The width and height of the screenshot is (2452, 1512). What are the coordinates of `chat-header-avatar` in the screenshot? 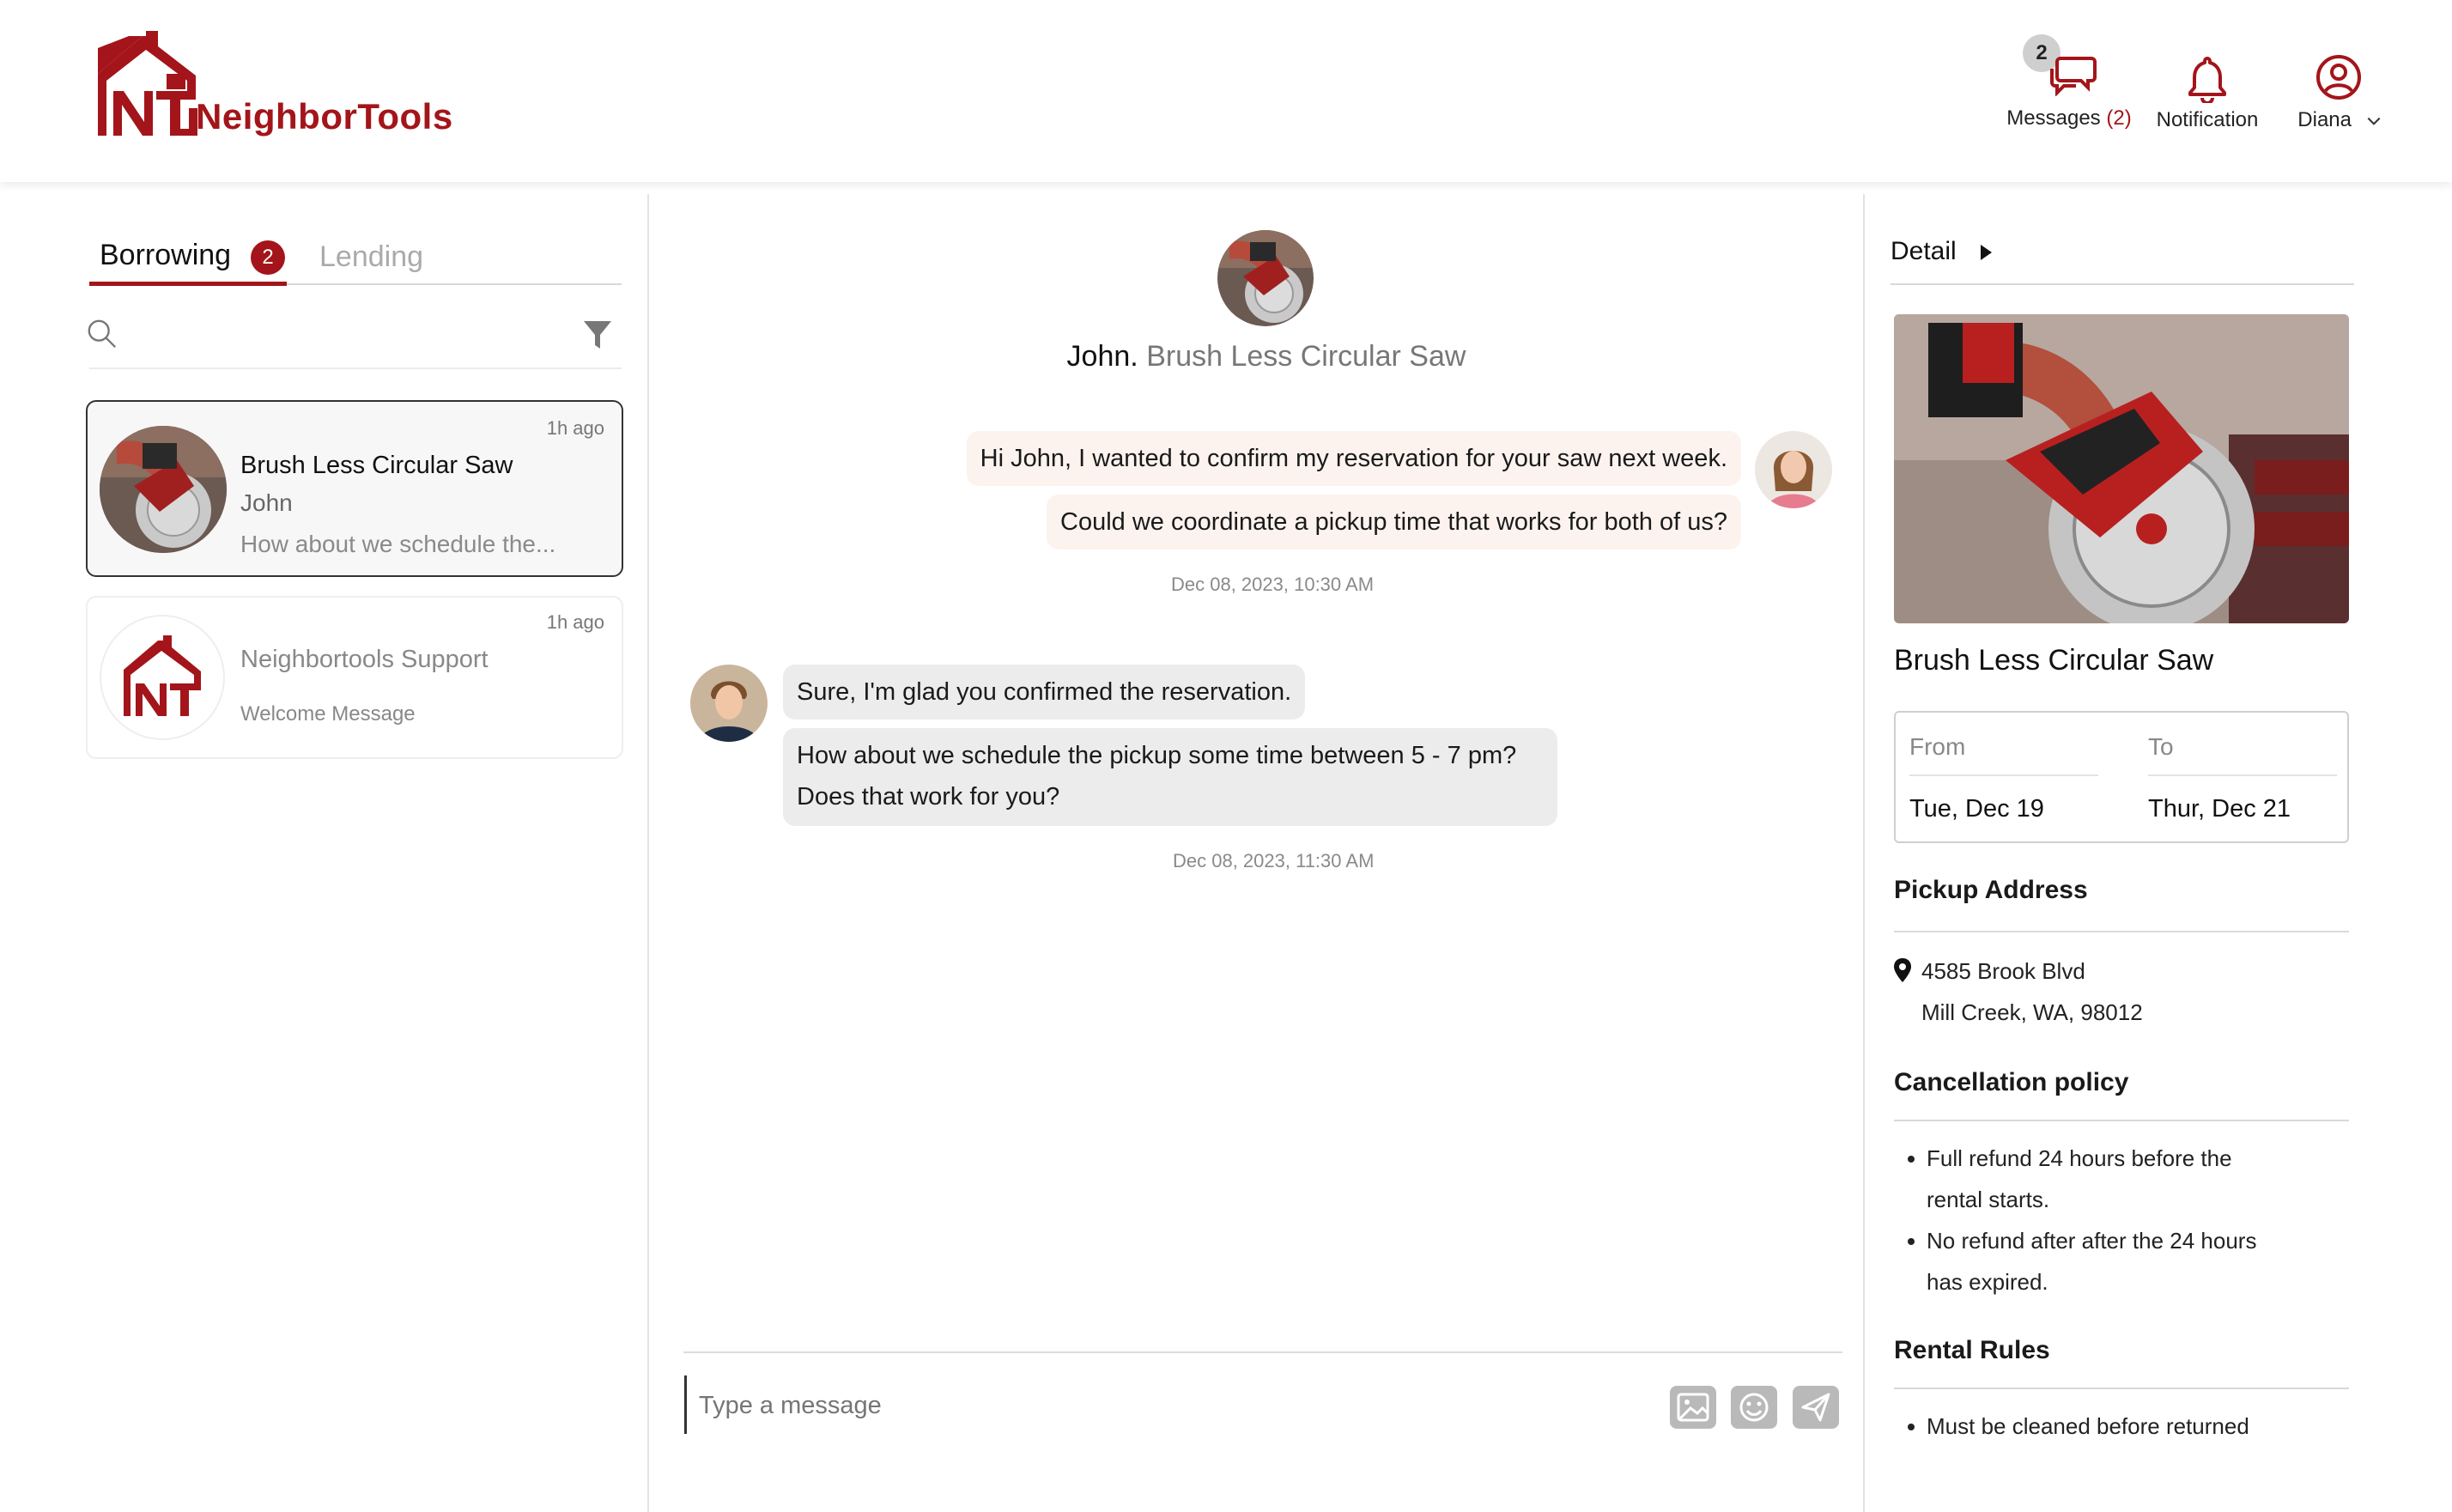 It's located at (1265, 278).